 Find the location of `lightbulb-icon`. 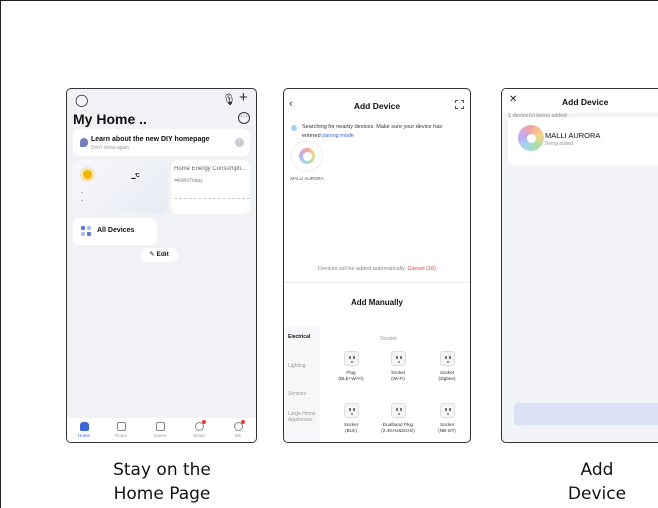

lightbulb-icon is located at coordinates (84, 142).